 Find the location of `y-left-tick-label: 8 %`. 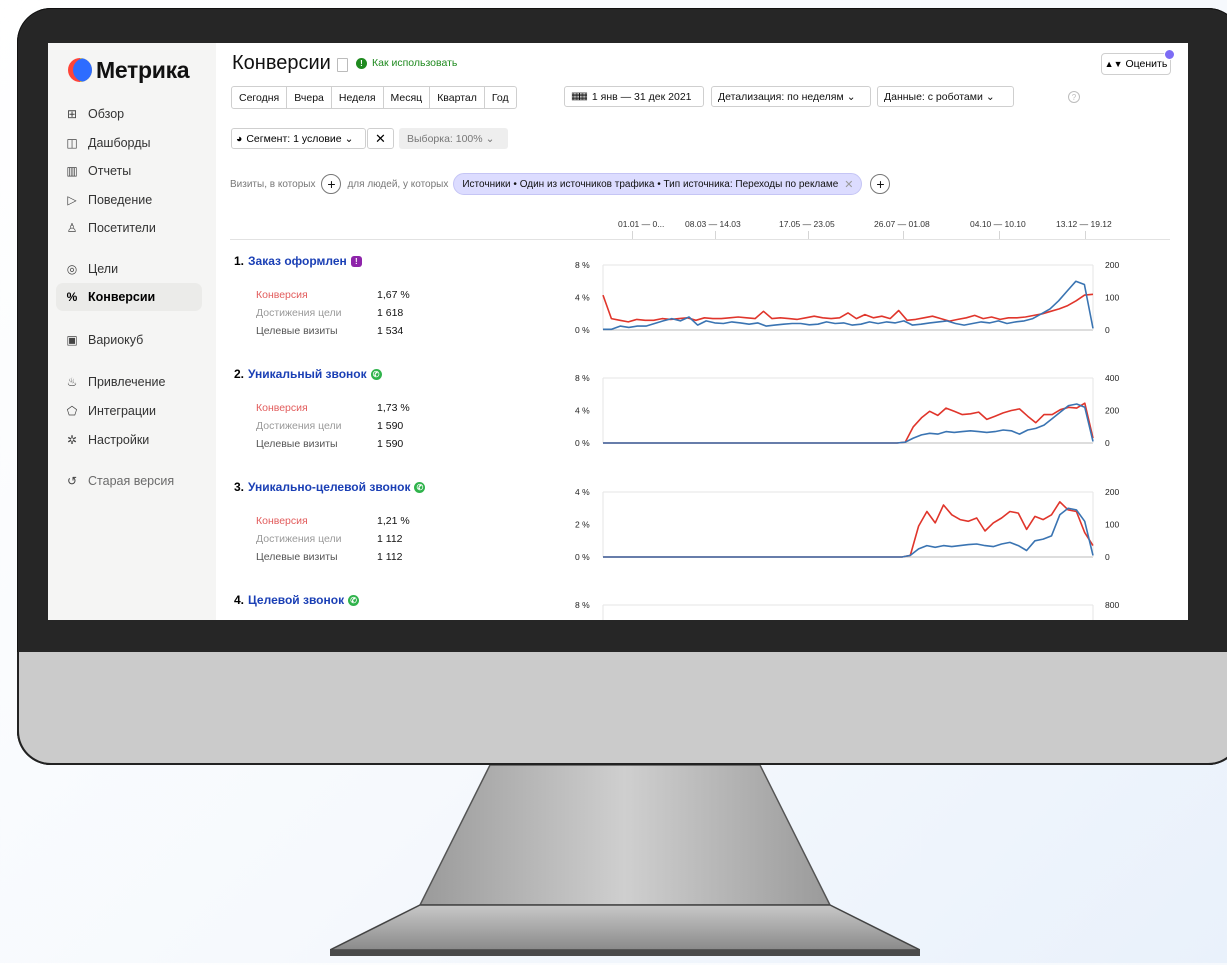

y-left-tick-label: 8 % is located at coordinates (582, 378).